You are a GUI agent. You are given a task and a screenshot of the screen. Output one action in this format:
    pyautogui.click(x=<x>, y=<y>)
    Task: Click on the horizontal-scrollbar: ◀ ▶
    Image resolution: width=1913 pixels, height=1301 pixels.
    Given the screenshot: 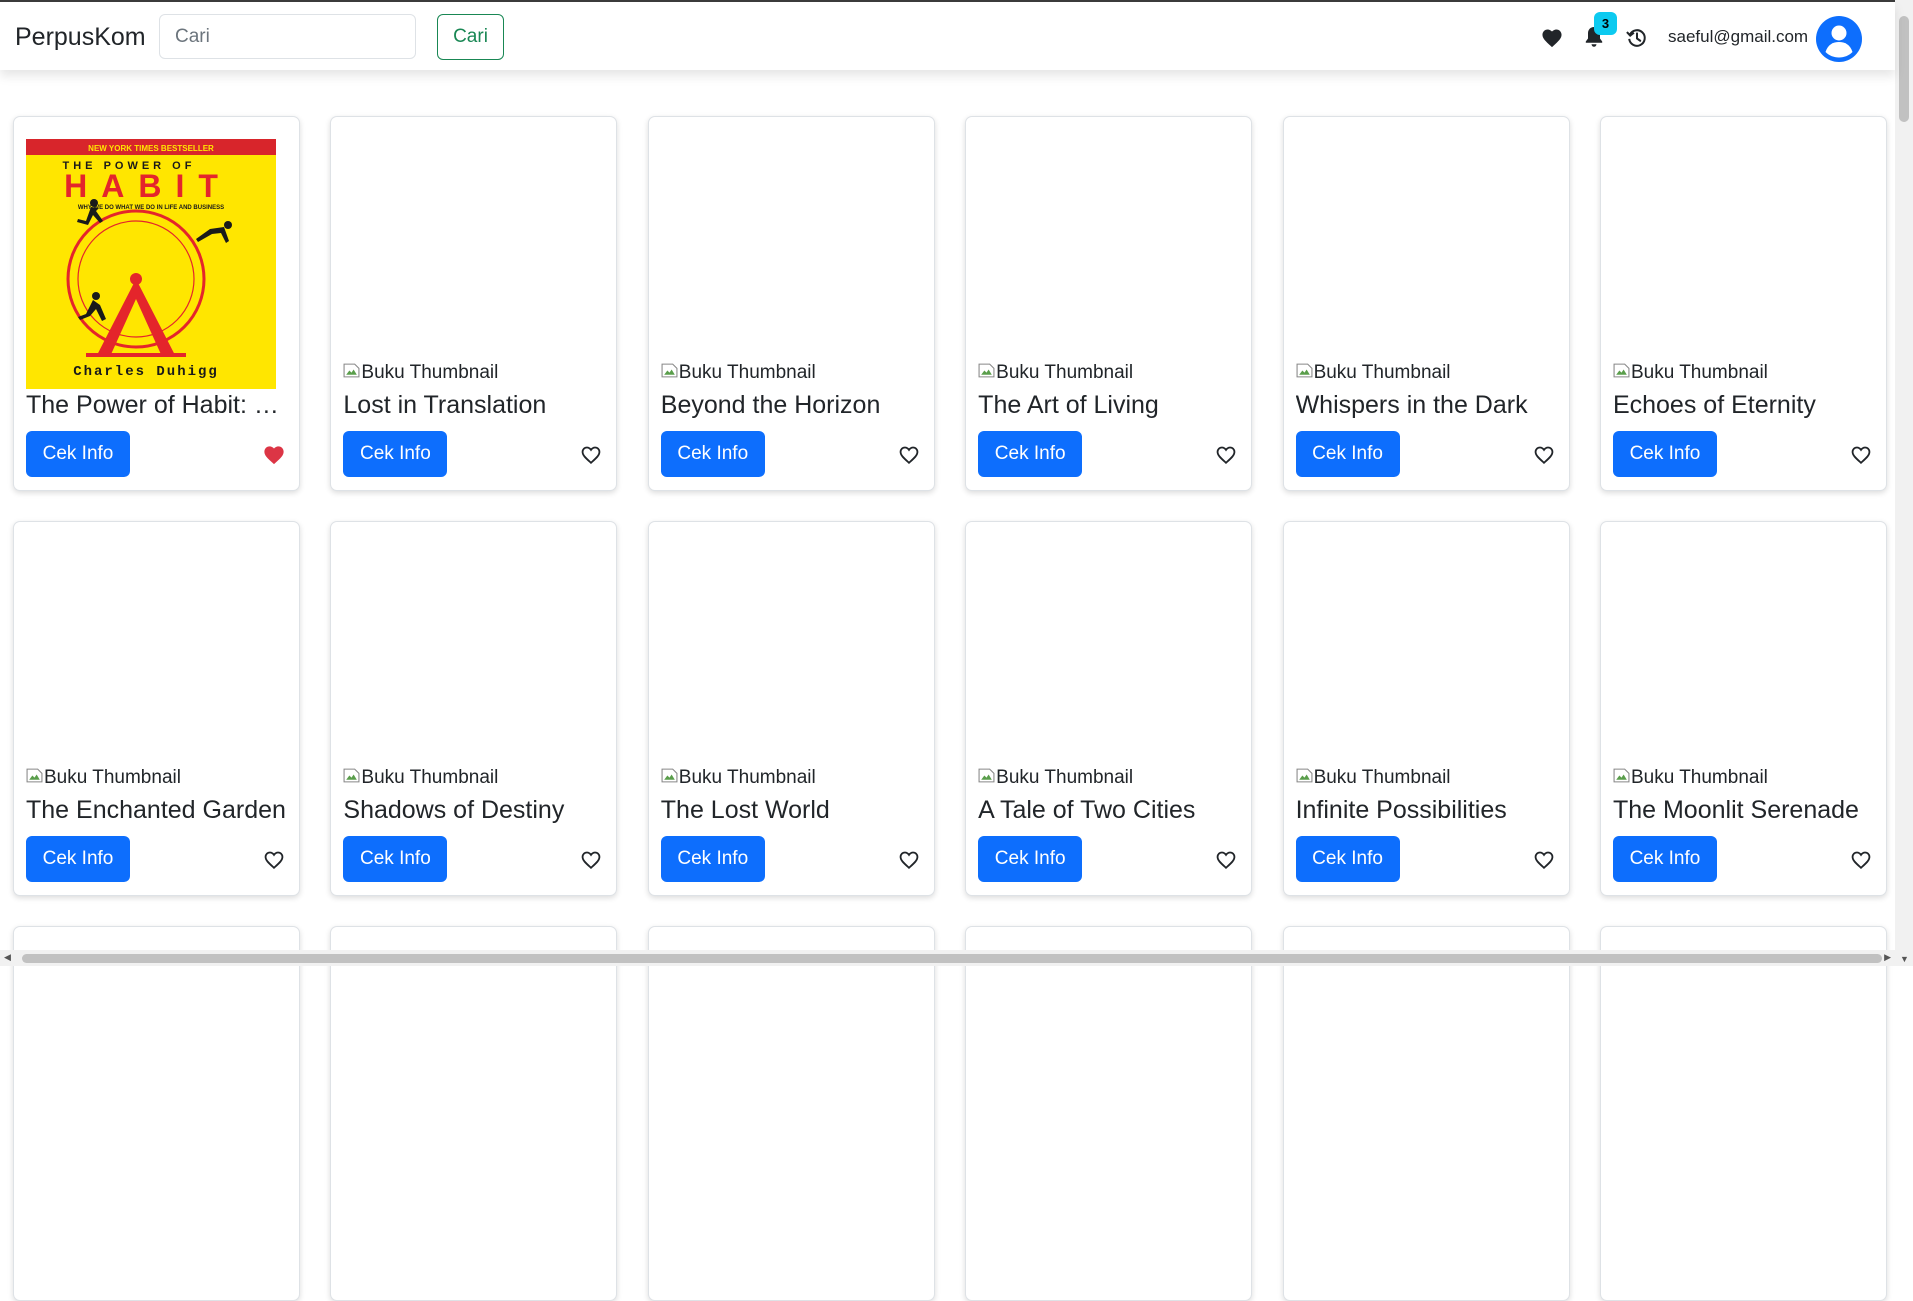 What is the action you would take?
    pyautogui.click(x=947, y=958)
    